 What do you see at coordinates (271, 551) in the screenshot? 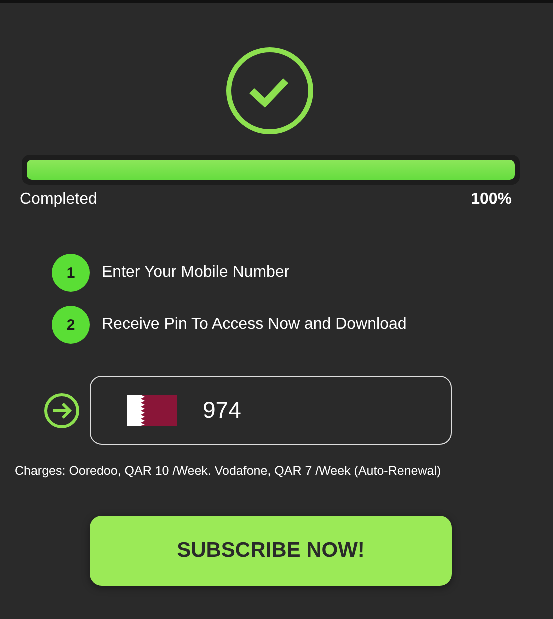
I see `subscribe-button: SUBSCRIBE NOW!` at bounding box center [271, 551].